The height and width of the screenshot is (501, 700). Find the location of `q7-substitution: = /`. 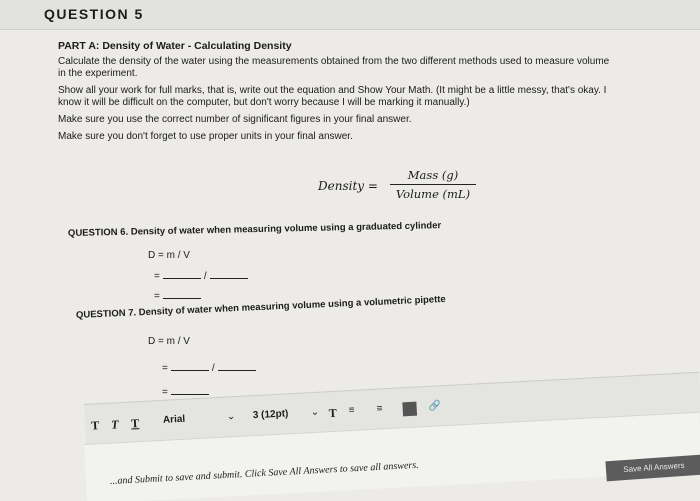

q7-substitution: = / is located at coordinates (210, 368).